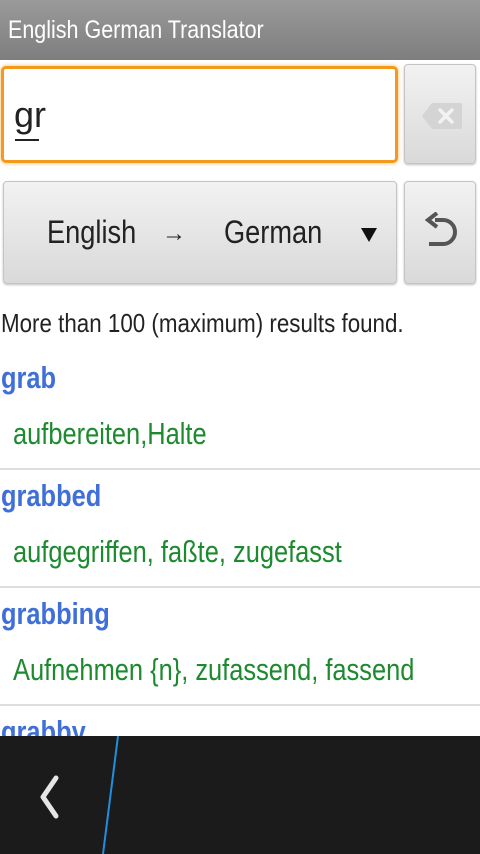 This screenshot has width=480, height=854. What do you see at coordinates (200, 232) in the screenshot?
I see `language-selector: English → German` at bounding box center [200, 232].